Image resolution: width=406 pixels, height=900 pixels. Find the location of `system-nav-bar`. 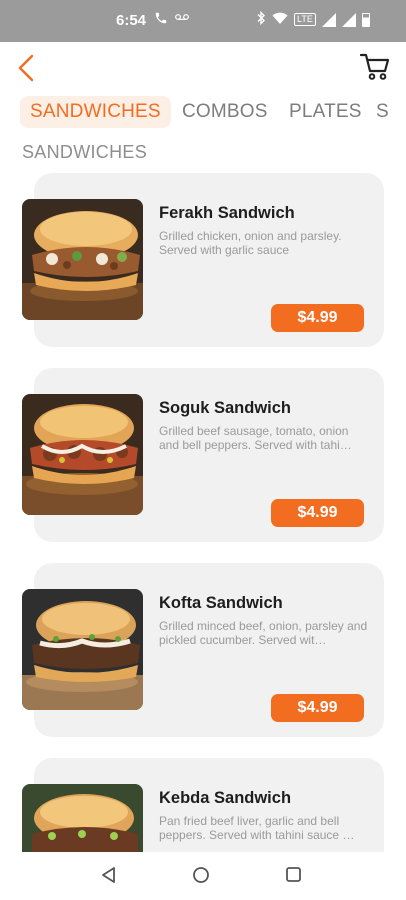

system-nav-bar is located at coordinates (203, 876).